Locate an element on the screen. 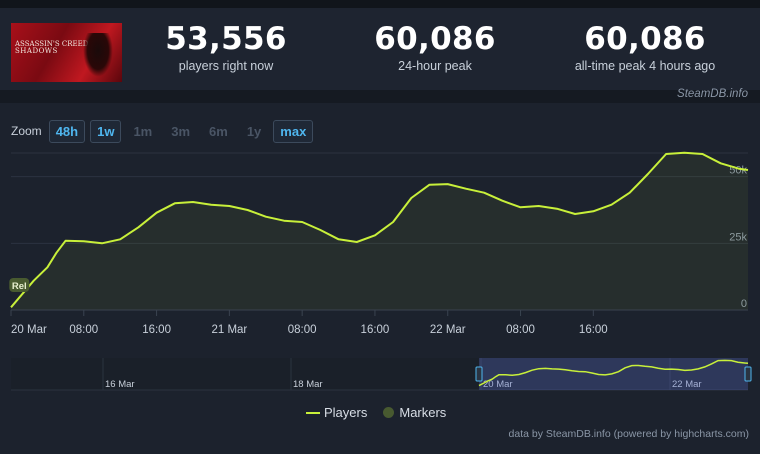 The width and height of the screenshot is (760, 454). x-tick-label: 20 Mar is located at coordinates (29, 330).